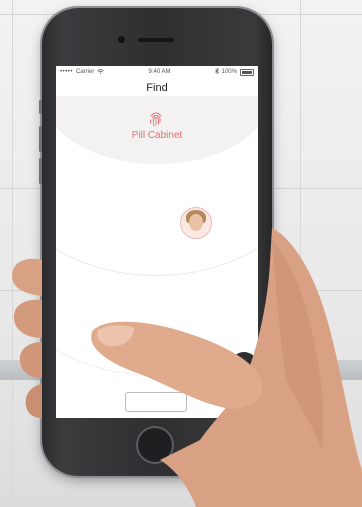  What do you see at coordinates (85, 72) in the screenshot?
I see `carrier-label: Carrier` at bounding box center [85, 72].